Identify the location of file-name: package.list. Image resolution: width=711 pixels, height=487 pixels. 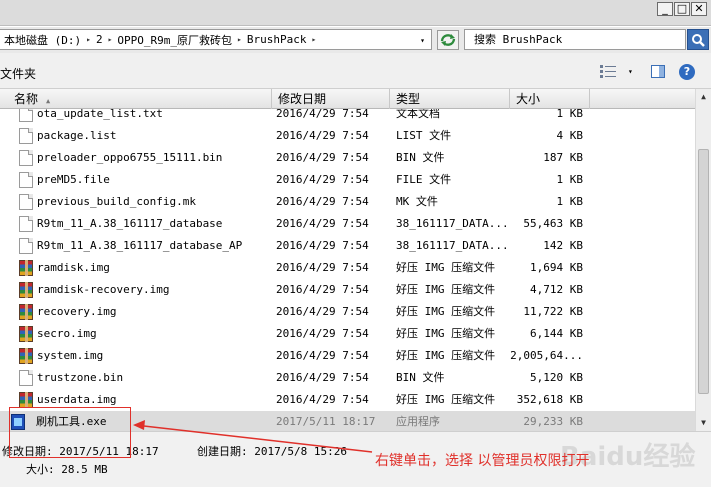
(77, 135).